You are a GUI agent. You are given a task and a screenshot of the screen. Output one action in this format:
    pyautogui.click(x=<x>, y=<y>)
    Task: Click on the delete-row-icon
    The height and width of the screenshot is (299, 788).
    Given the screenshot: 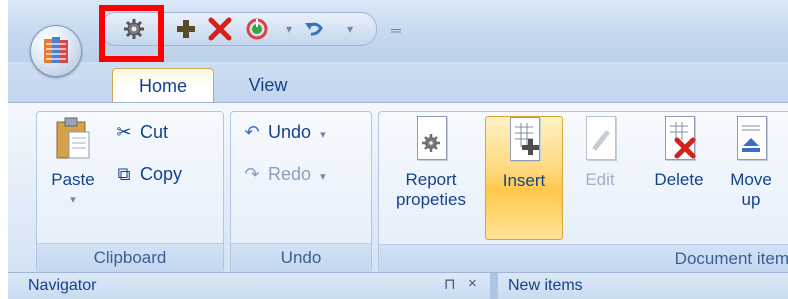 What is the action you would take?
    pyautogui.click(x=679, y=139)
    